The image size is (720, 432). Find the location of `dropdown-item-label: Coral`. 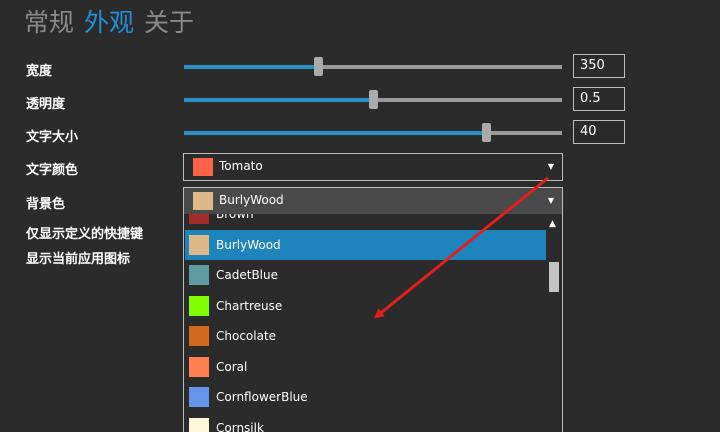

dropdown-item-label: Coral is located at coordinates (232, 367).